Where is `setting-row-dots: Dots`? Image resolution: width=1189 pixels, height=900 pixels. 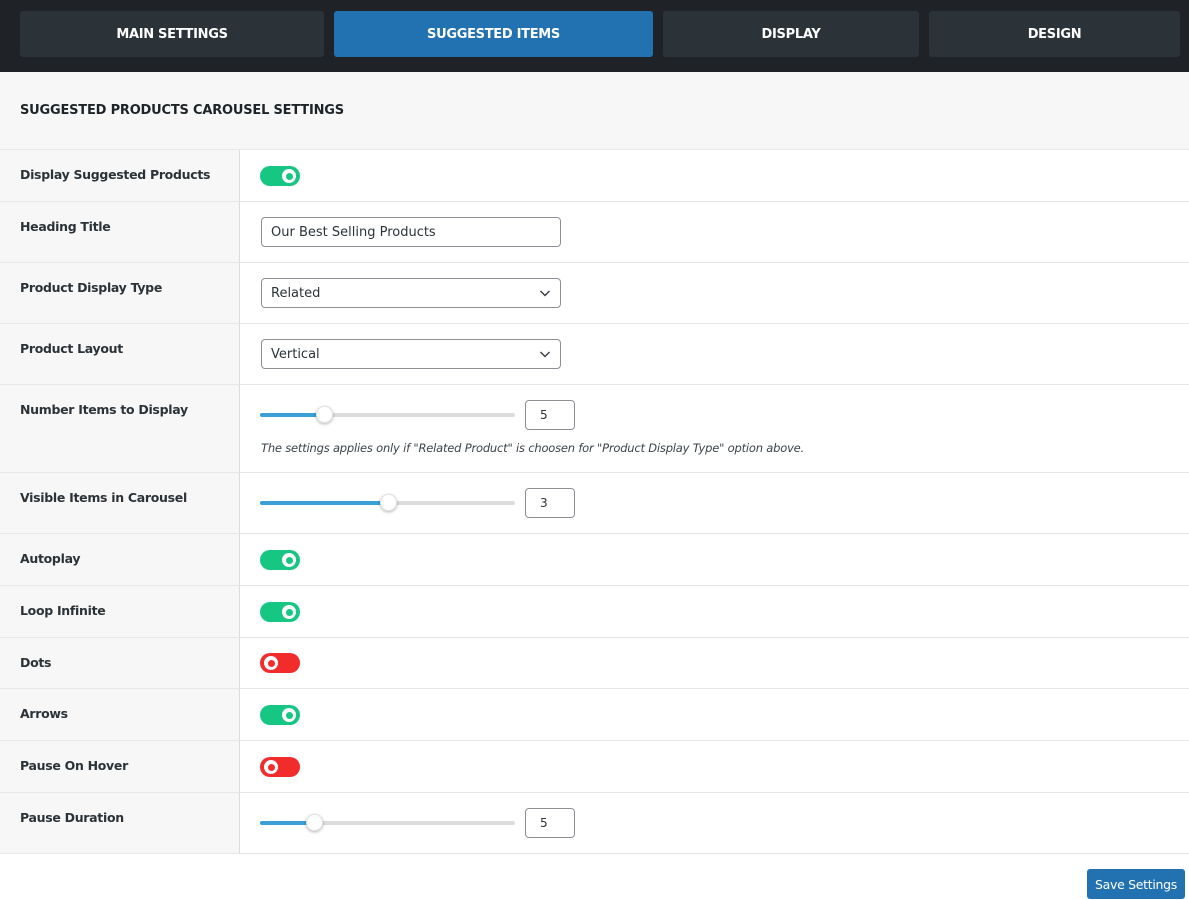
setting-row-dots: Dots is located at coordinates (594, 663).